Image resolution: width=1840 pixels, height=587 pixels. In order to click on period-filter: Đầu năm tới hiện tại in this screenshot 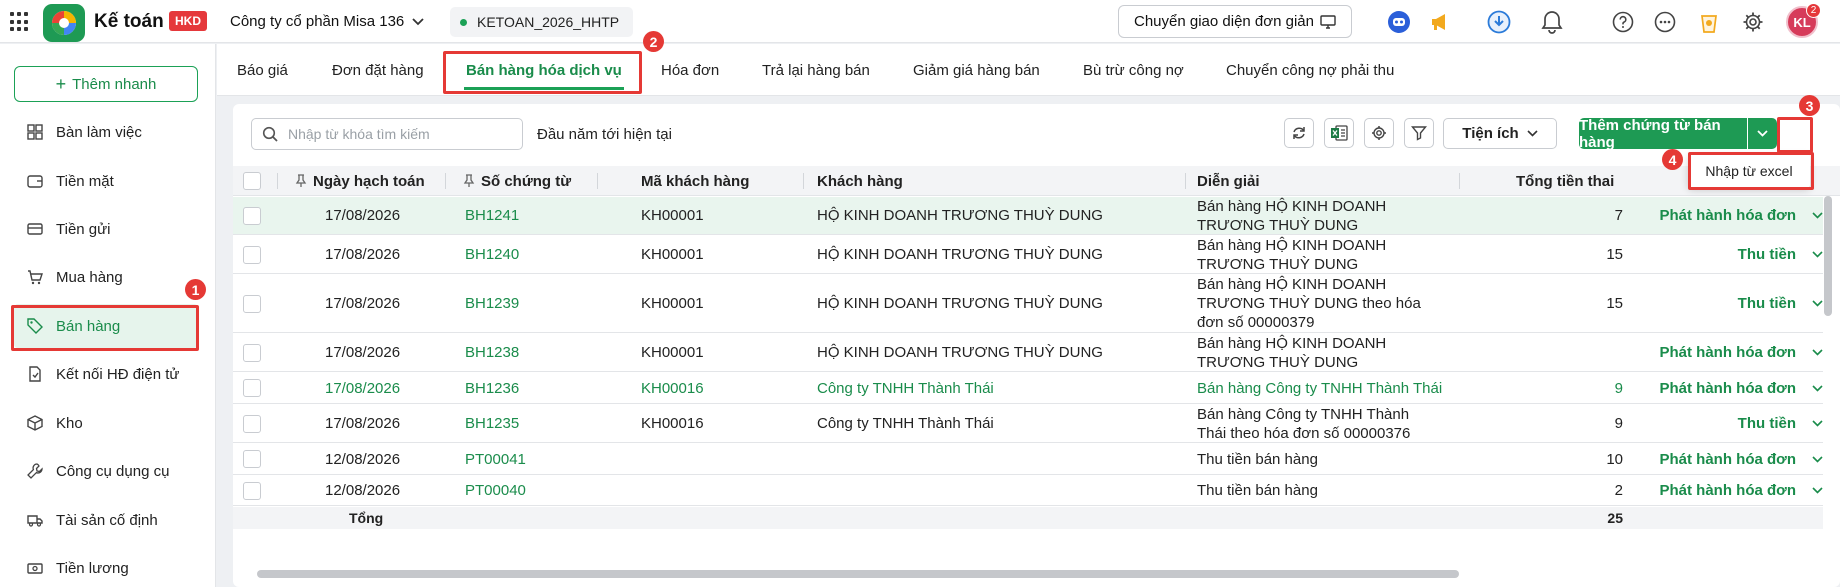, I will do `click(604, 134)`.